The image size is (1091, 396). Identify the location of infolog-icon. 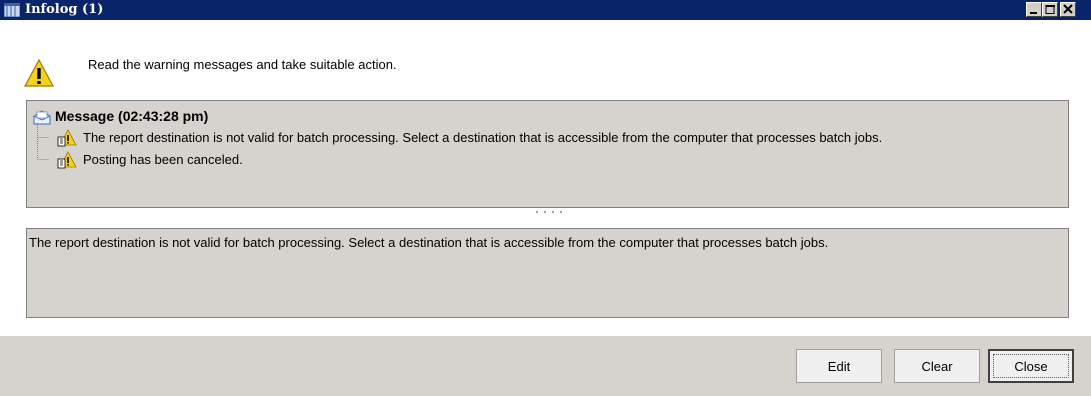
(12, 10).